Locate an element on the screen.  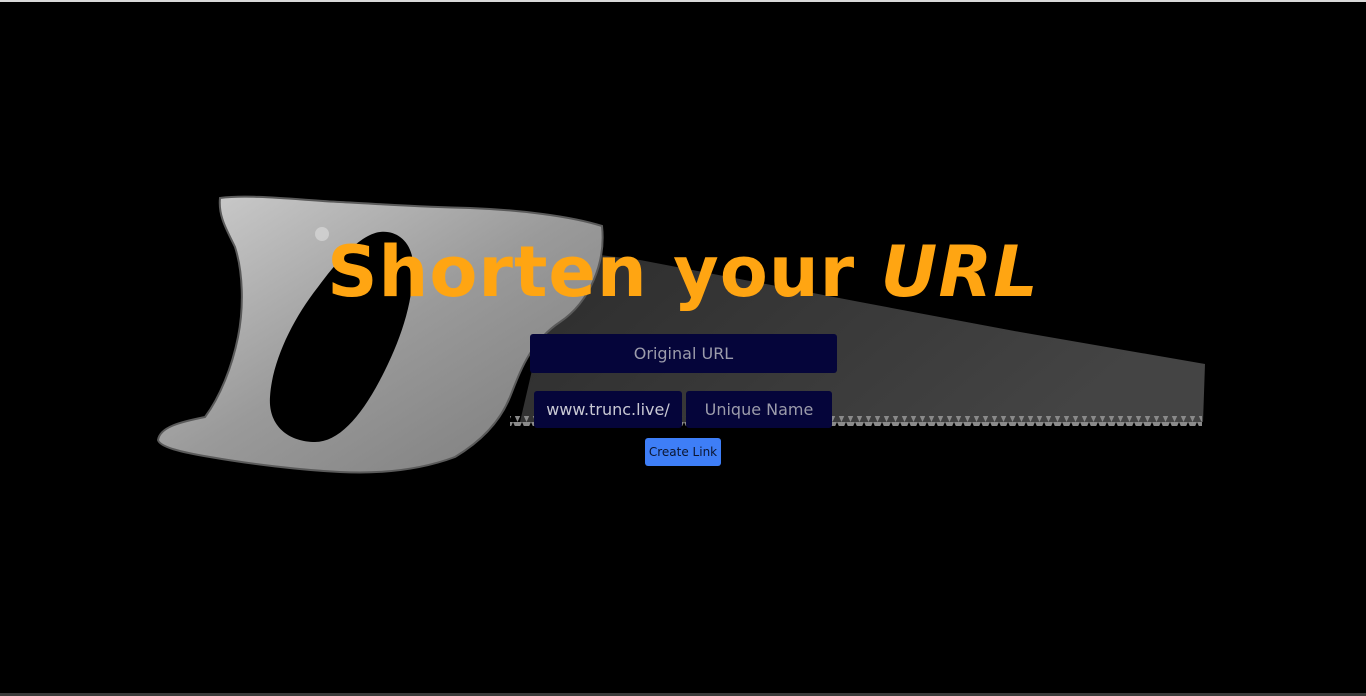
page-title: Shorten your URL is located at coordinates (683, 272).